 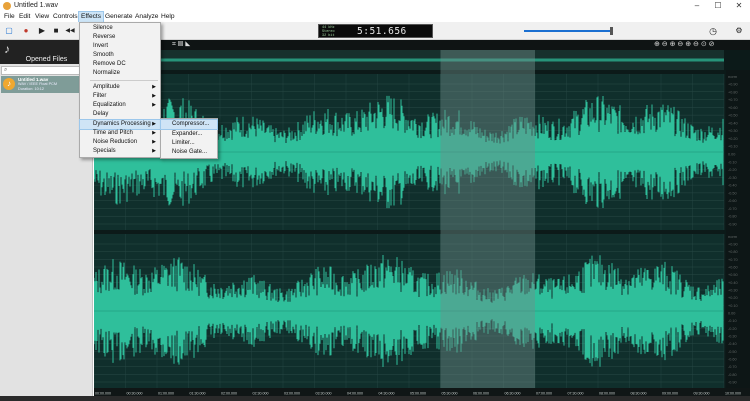 I want to click on menu-controls: Controls, so click(x=65, y=17).